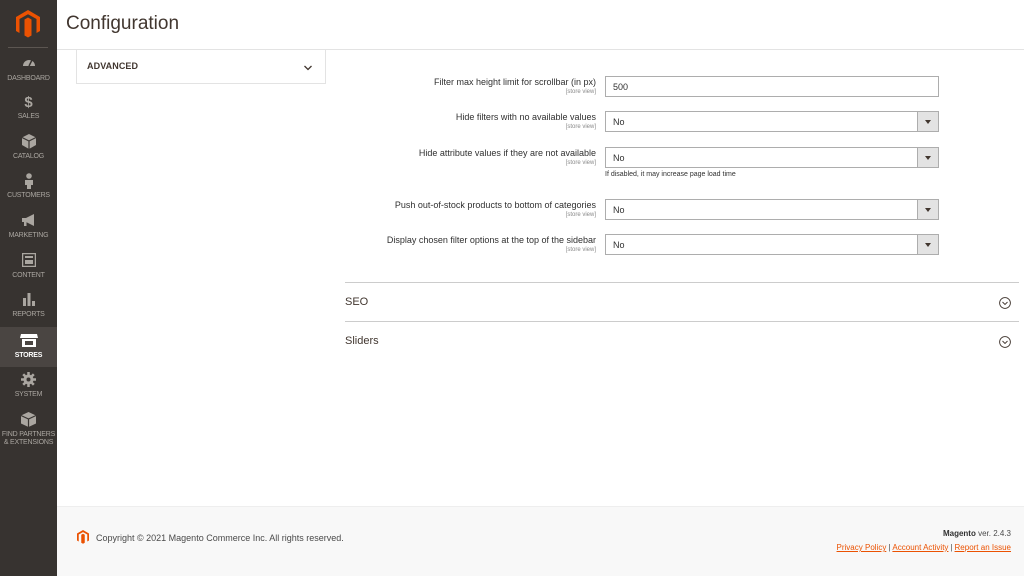 The height and width of the screenshot is (576, 1024). I want to click on sidebar-item-customers: CUSTOMERS, so click(28, 193).